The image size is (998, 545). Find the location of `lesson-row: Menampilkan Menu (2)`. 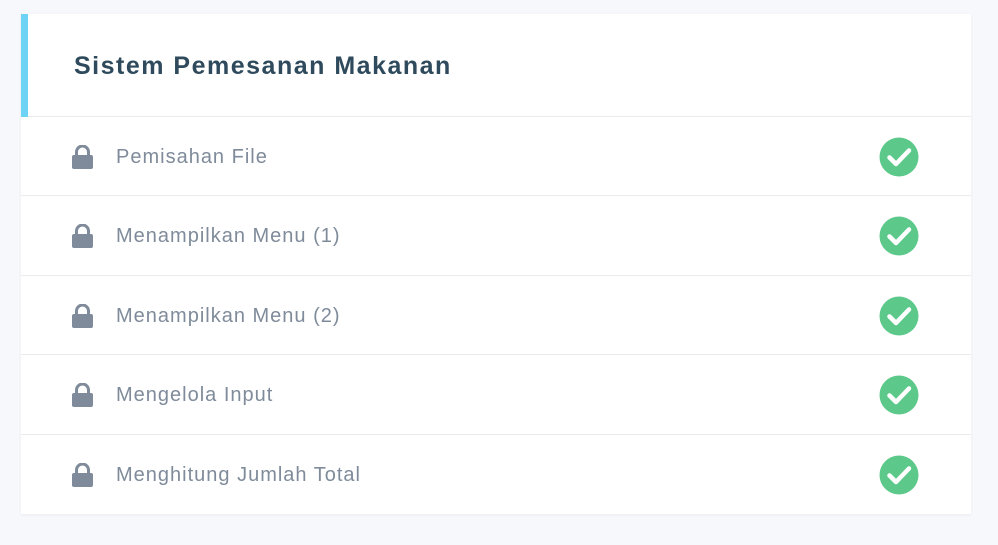

lesson-row: Menampilkan Menu (2) is located at coordinates (496, 316).